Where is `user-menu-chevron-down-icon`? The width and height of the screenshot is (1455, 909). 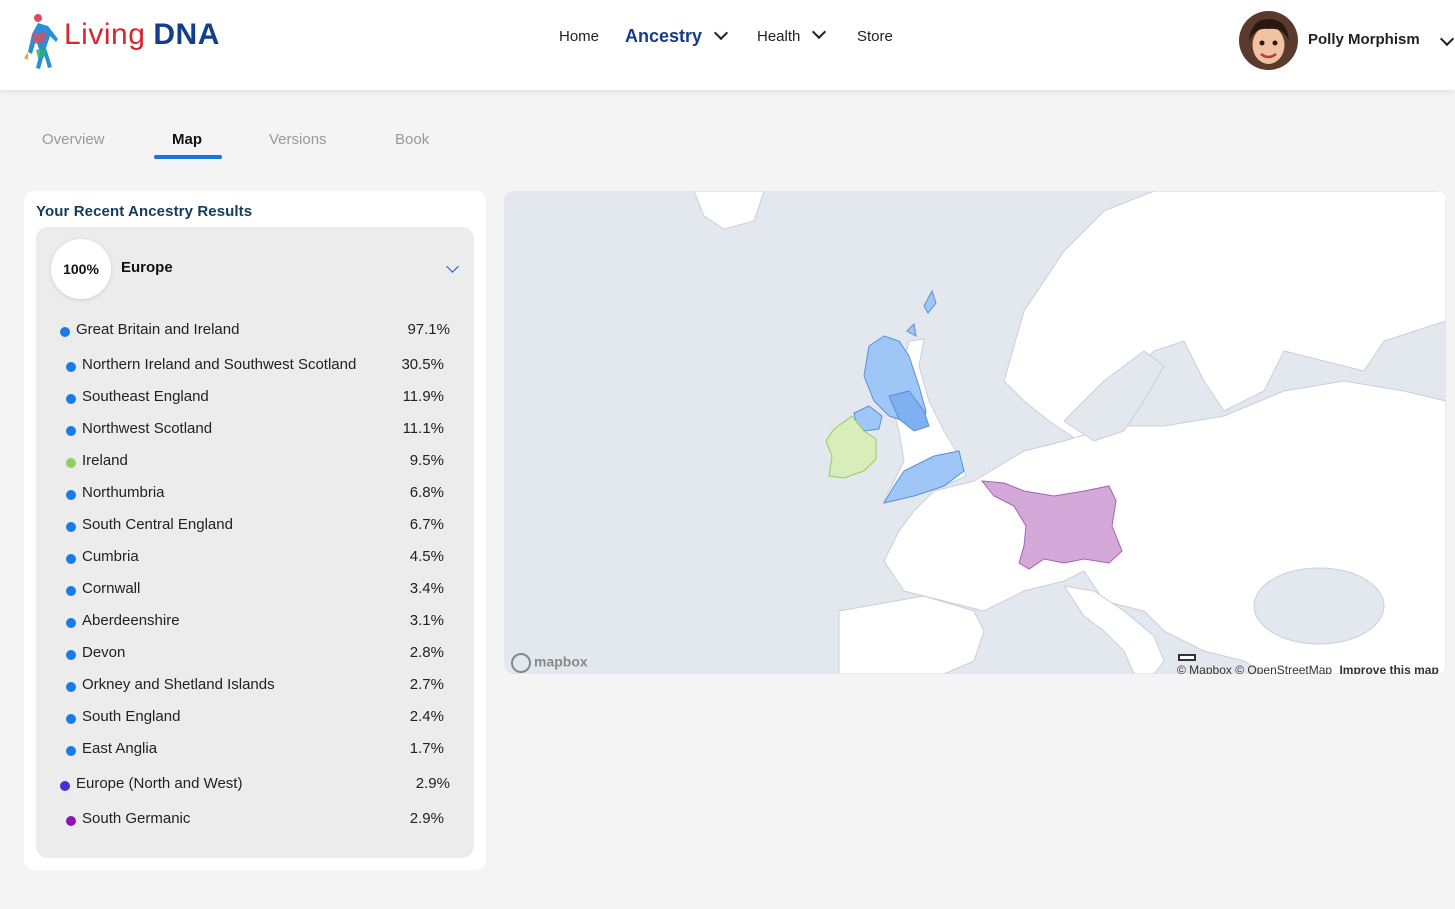 user-menu-chevron-down-icon is located at coordinates (1447, 39).